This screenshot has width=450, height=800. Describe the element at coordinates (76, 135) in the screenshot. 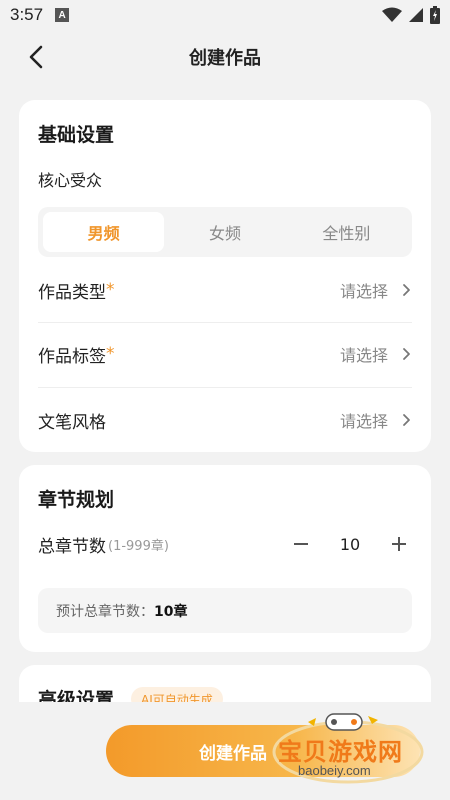

I see `basic-settings-title: 基础设置` at that location.